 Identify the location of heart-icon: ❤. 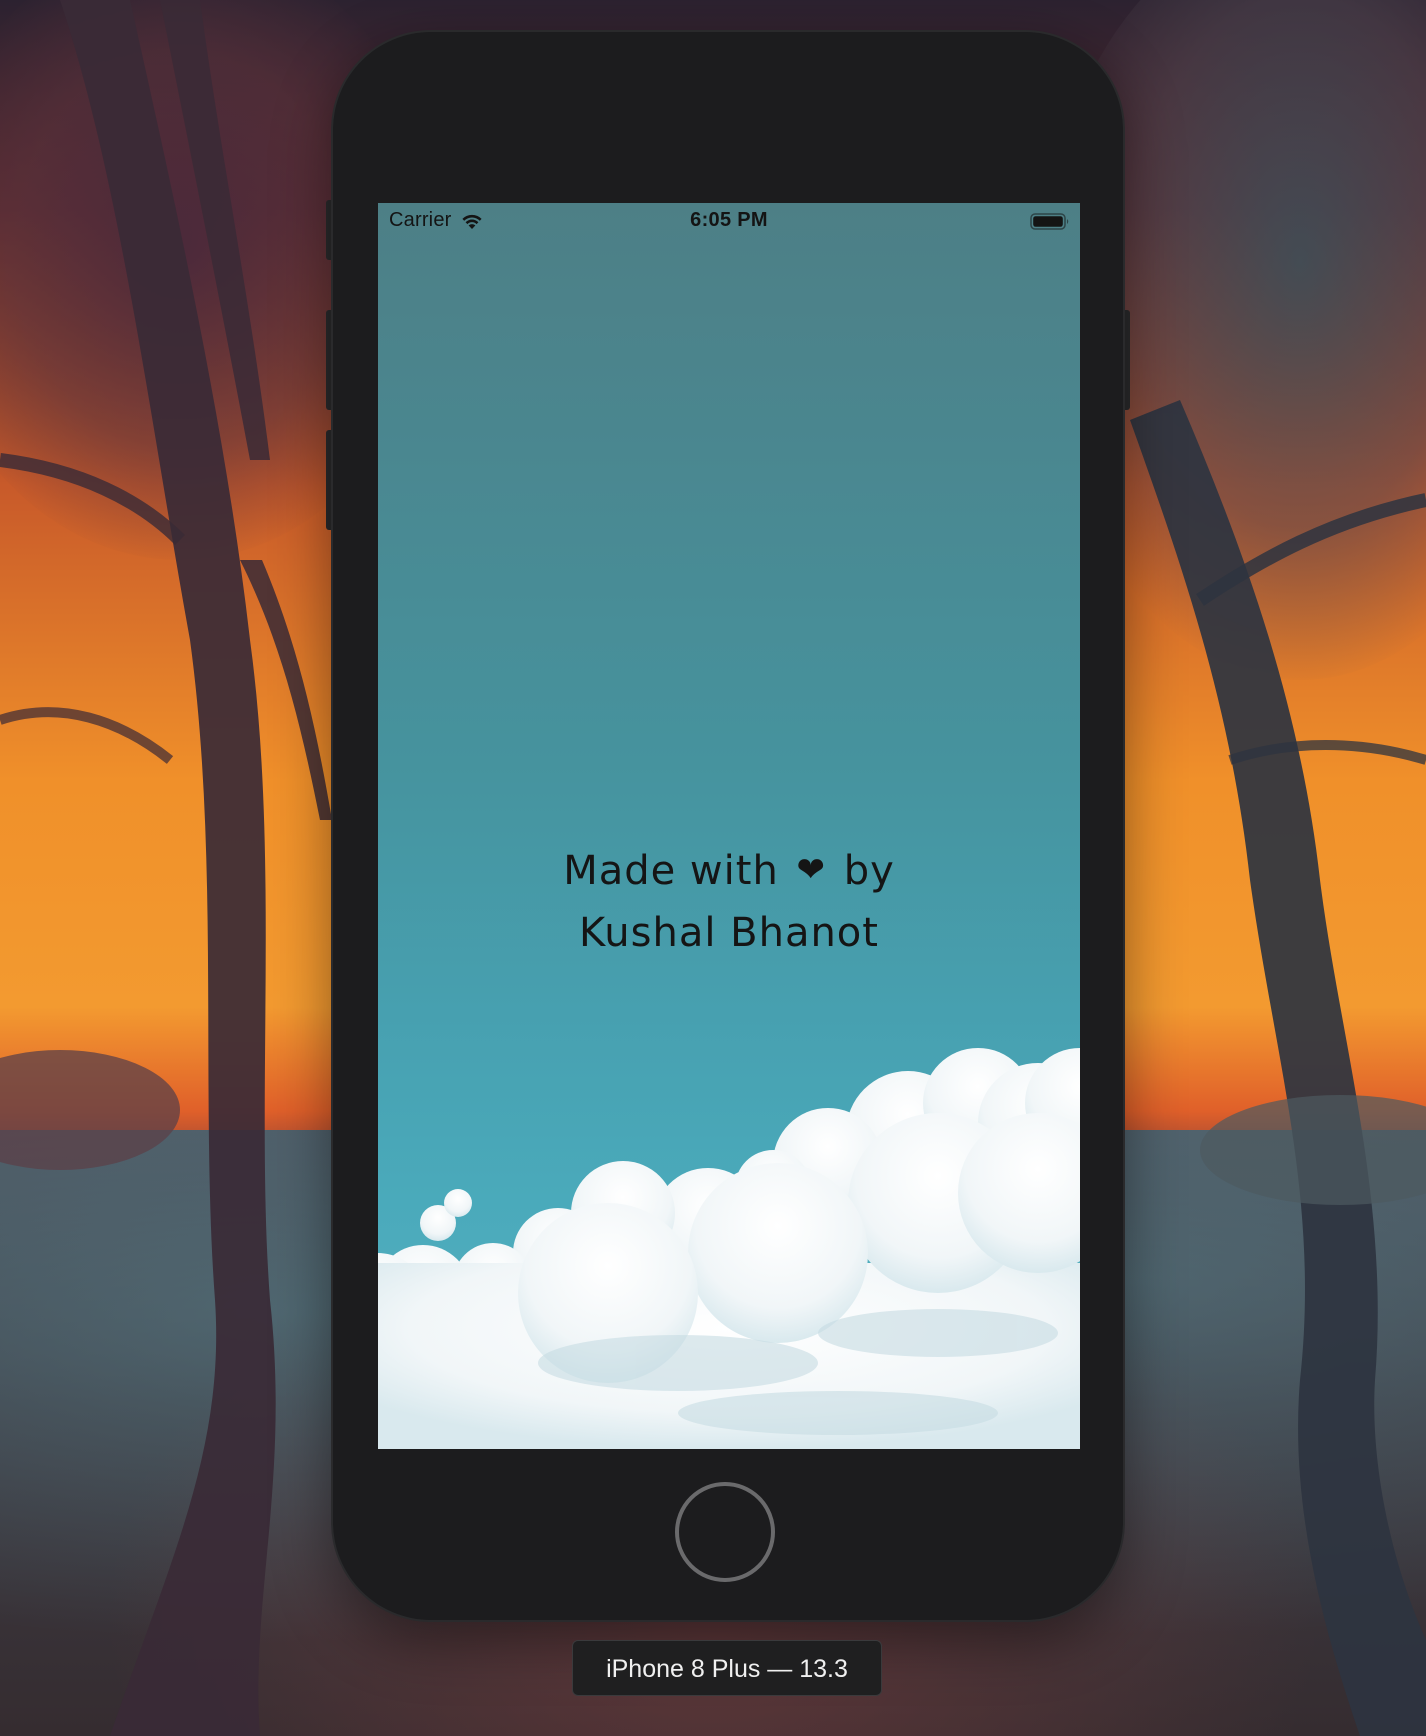
(811, 870).